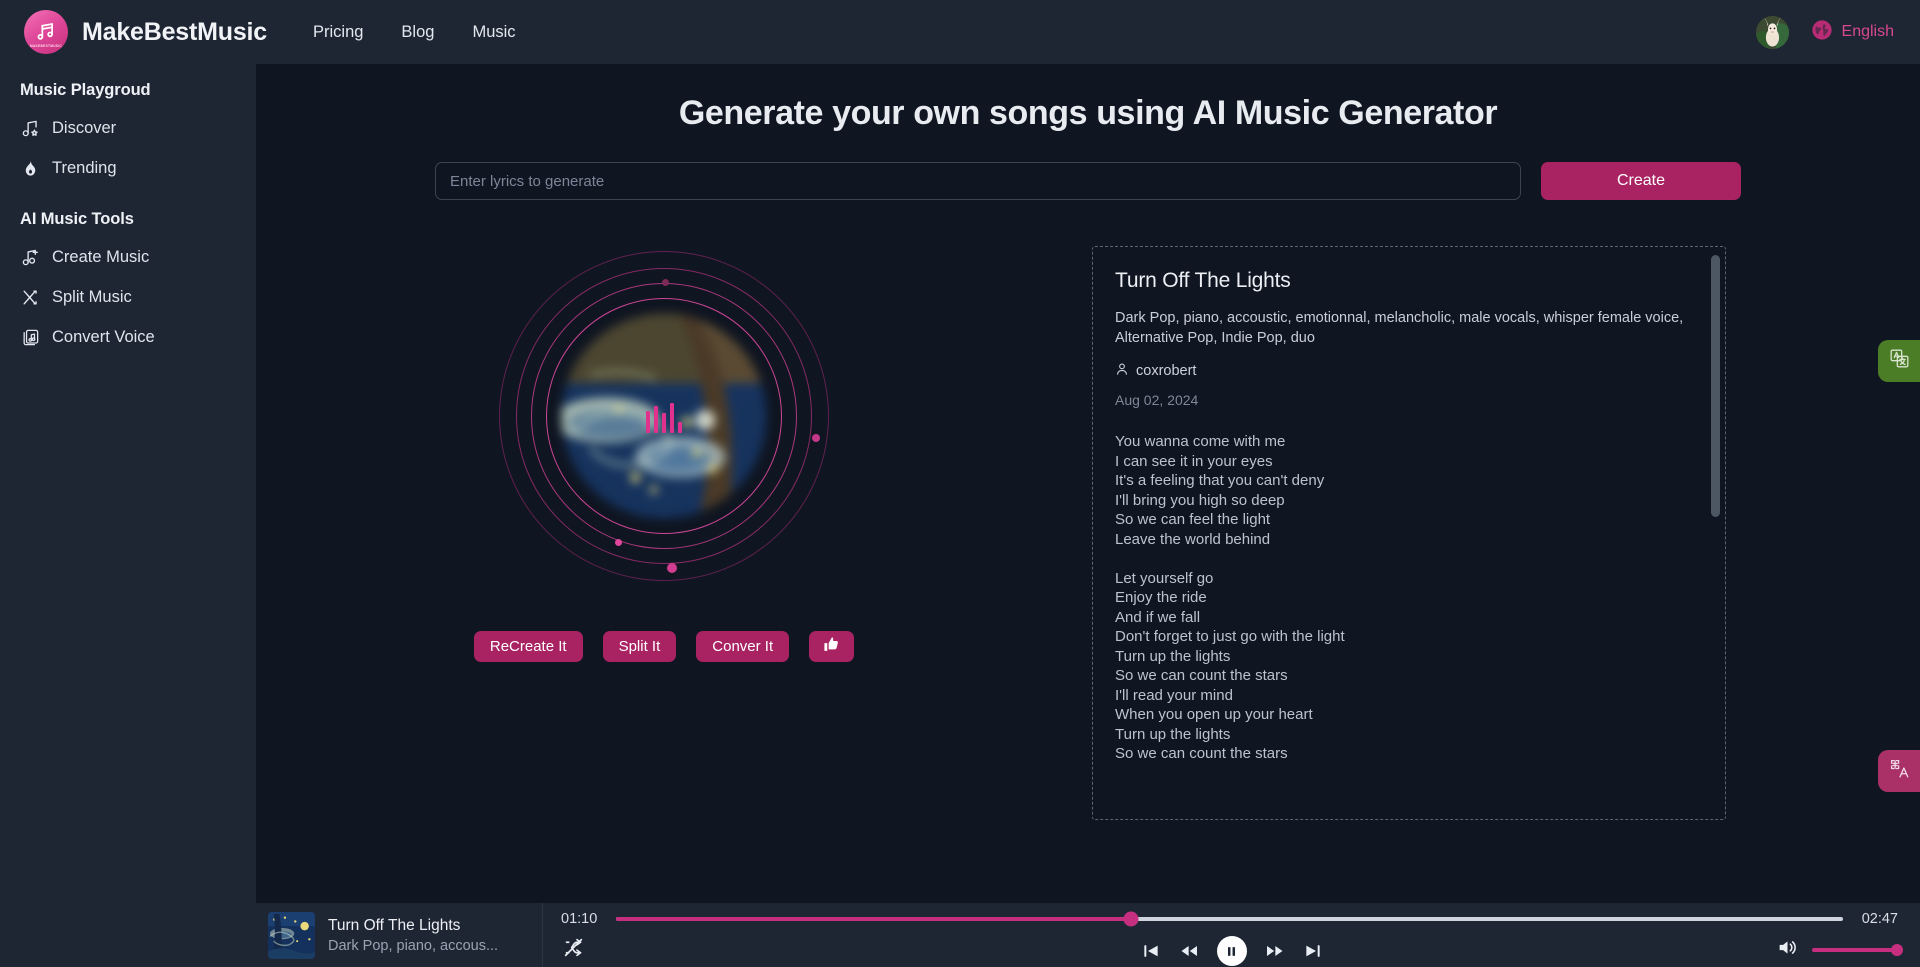  Describe the element at coordinates (665, 282) in the screenshot. I see `orbit-dot-top` at that location.